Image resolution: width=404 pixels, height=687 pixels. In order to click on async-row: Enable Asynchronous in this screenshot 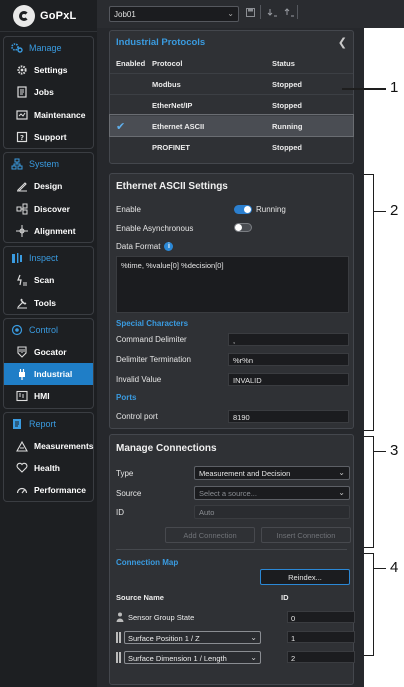, I will do `click(231, 228)`.